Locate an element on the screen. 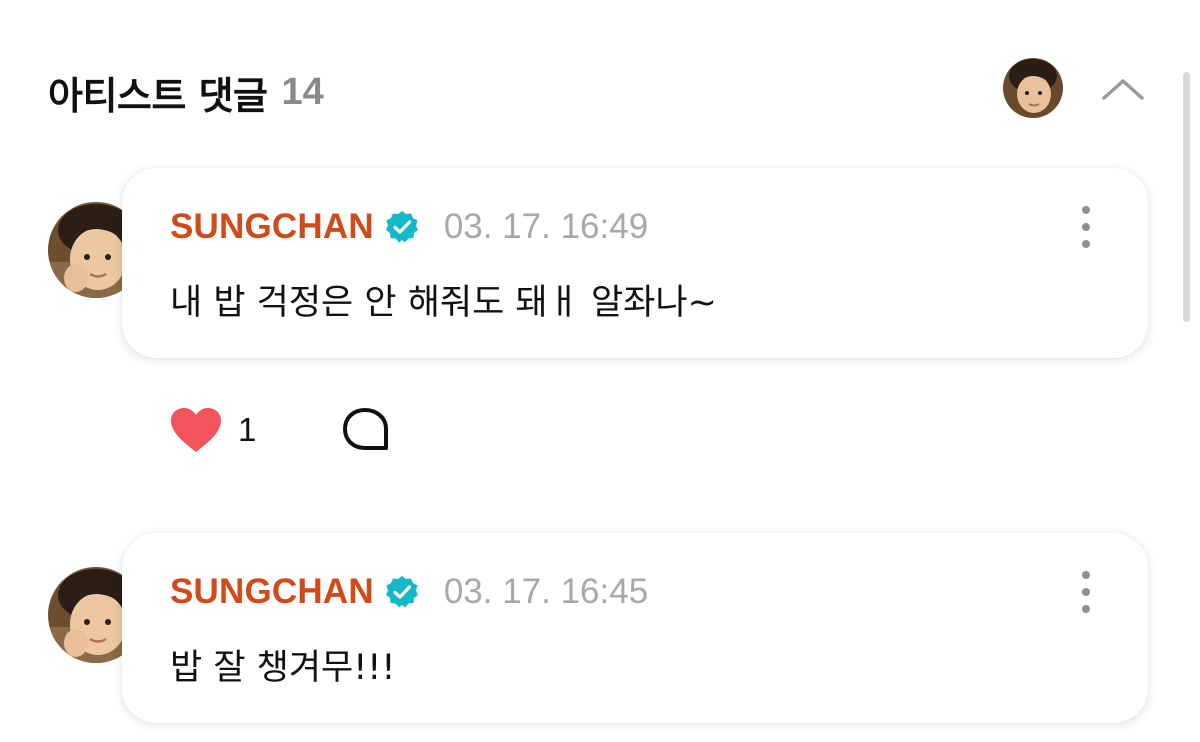 The image size is (1200, 742). reply-button is located at coordinates (365, 430).